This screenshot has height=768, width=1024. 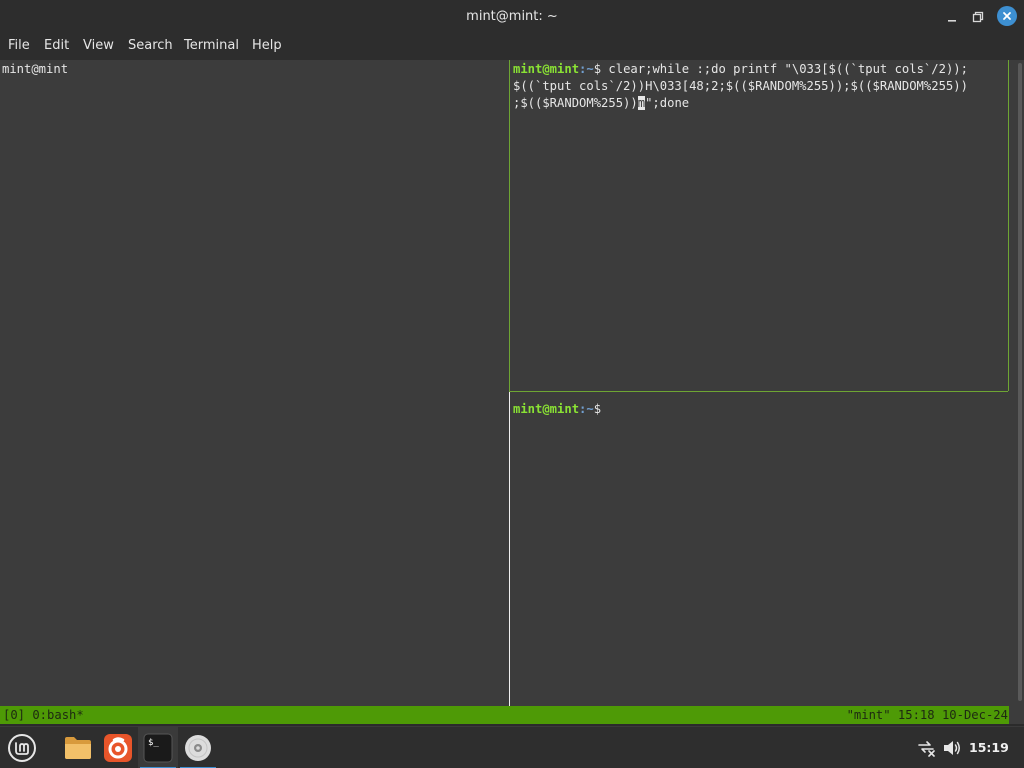 I want to click on volume-icon, so click(x=952, y=748).